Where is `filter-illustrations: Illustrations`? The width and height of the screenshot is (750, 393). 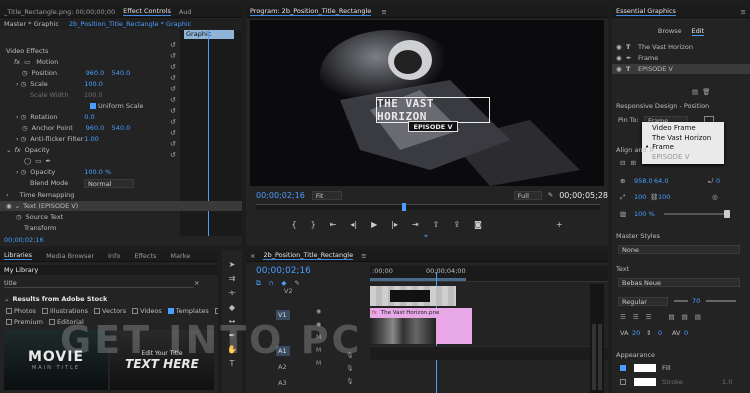
filter-illustrations: Illustrations is located at coordinates (64, 311).